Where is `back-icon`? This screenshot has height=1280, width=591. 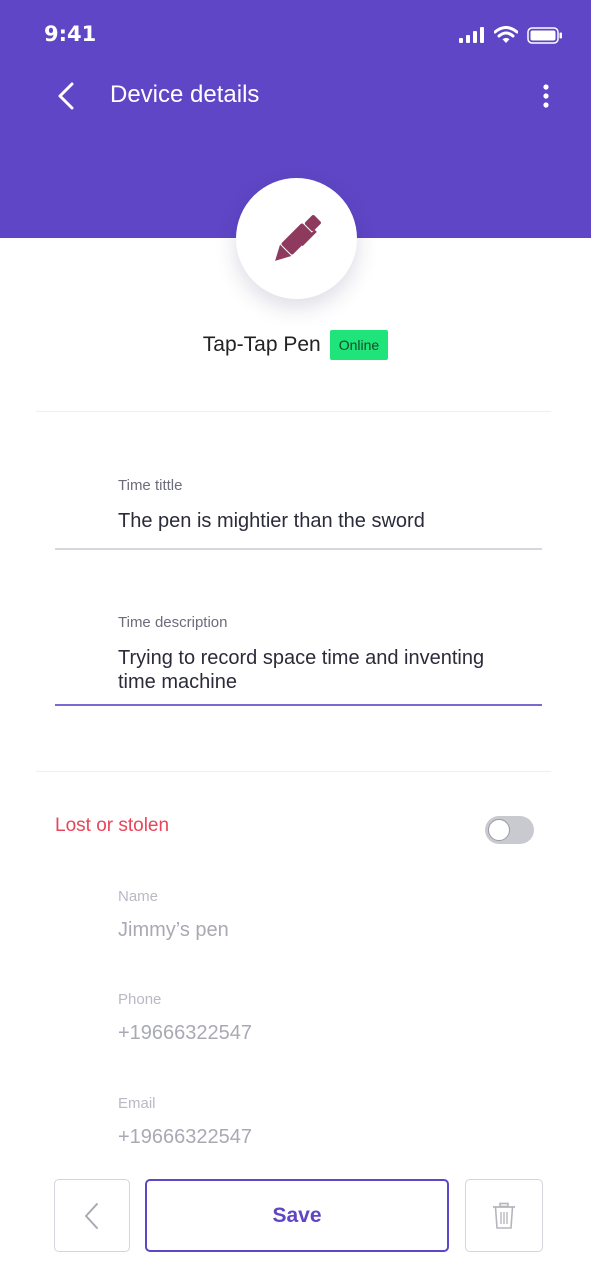 back-icon is located at coordinates (68, 96).